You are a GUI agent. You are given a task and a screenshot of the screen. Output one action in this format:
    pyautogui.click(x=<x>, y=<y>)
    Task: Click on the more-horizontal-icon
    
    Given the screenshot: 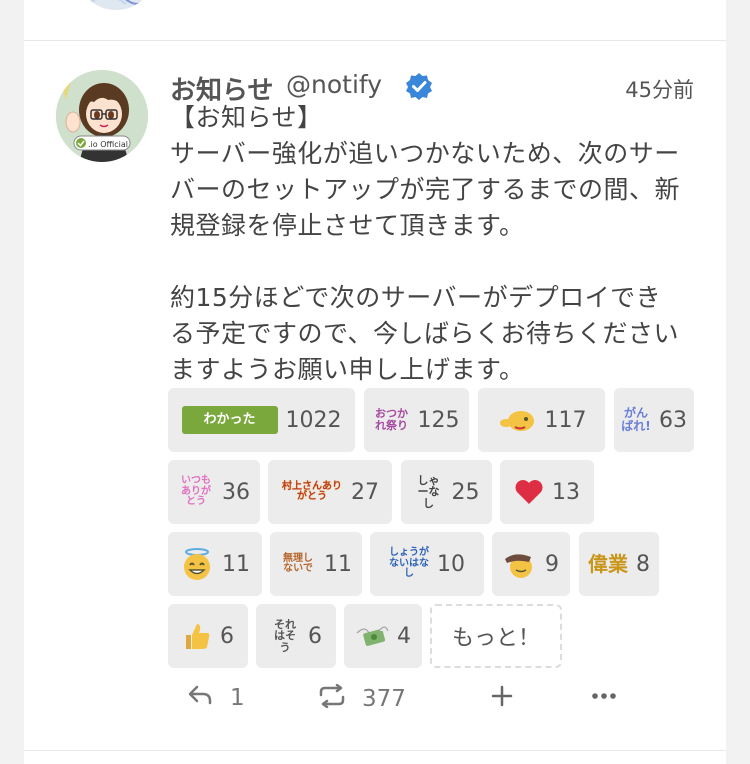 What is the action you would take?
    pyautogui.click(x=604, y=699)
    